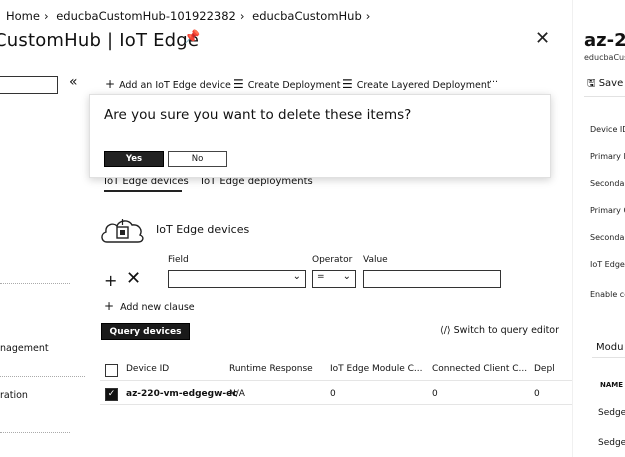  I want to click on field-label: Field, so click(178, 260).